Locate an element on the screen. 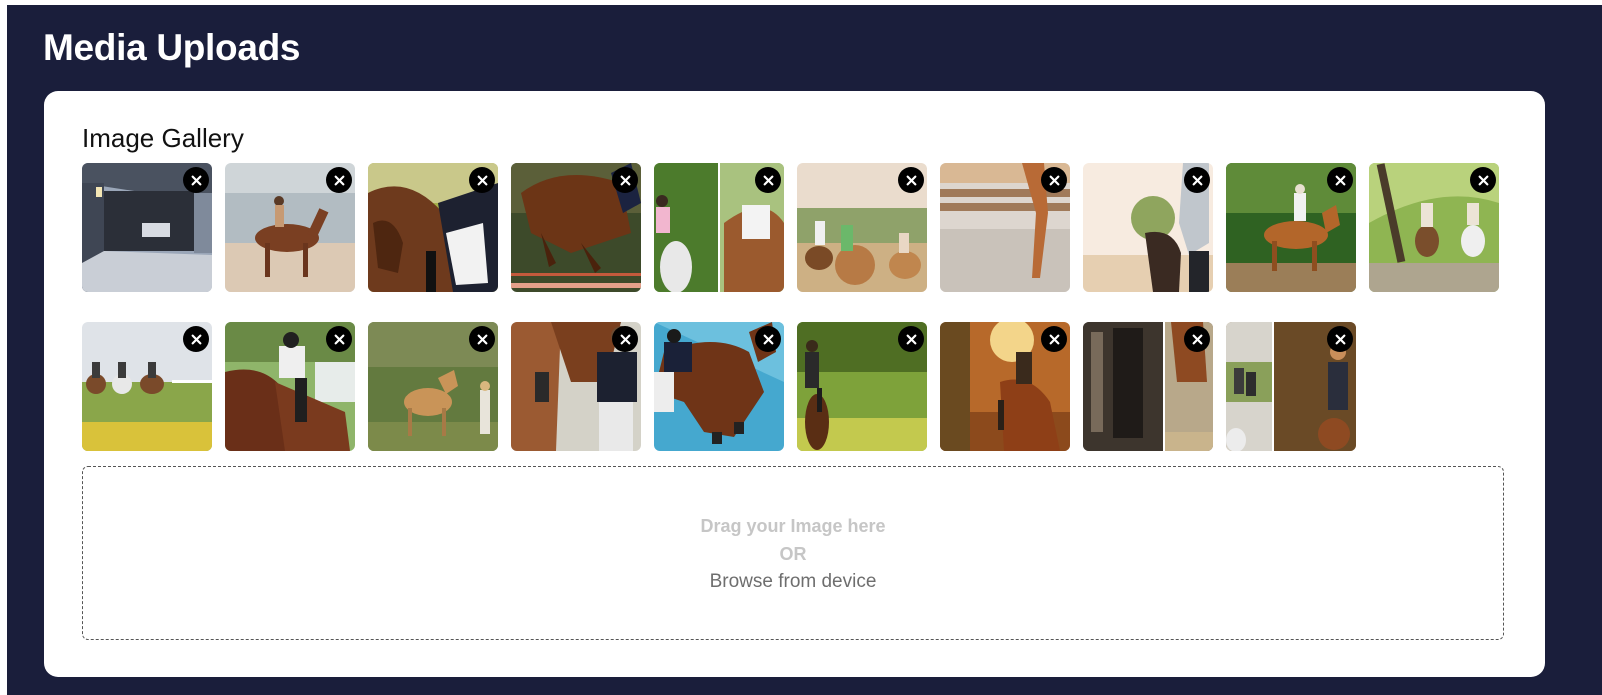 The width and height of the screenshot is (1602, 695). or-separator: OR is located at coordinates (793, 554).